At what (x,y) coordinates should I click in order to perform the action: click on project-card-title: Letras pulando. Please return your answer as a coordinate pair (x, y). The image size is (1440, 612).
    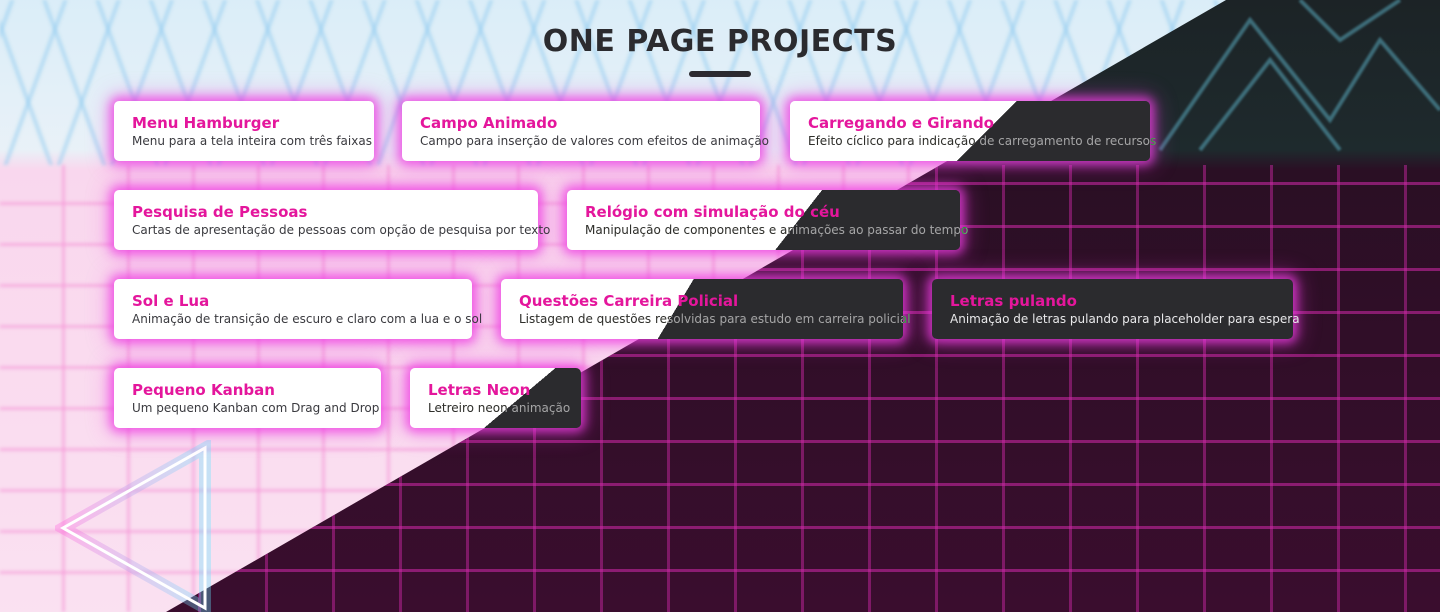
    Looking at the image, I should click on (1013, 301).